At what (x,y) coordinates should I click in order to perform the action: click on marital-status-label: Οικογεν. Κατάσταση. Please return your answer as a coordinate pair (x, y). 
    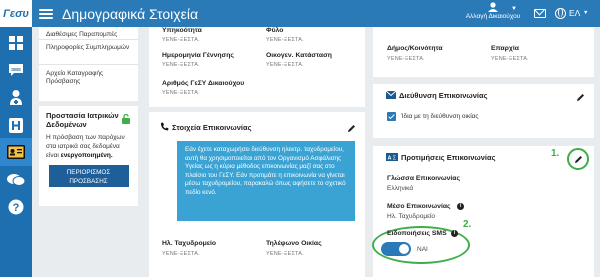
    Looking at the image, I should click on (299, 55).